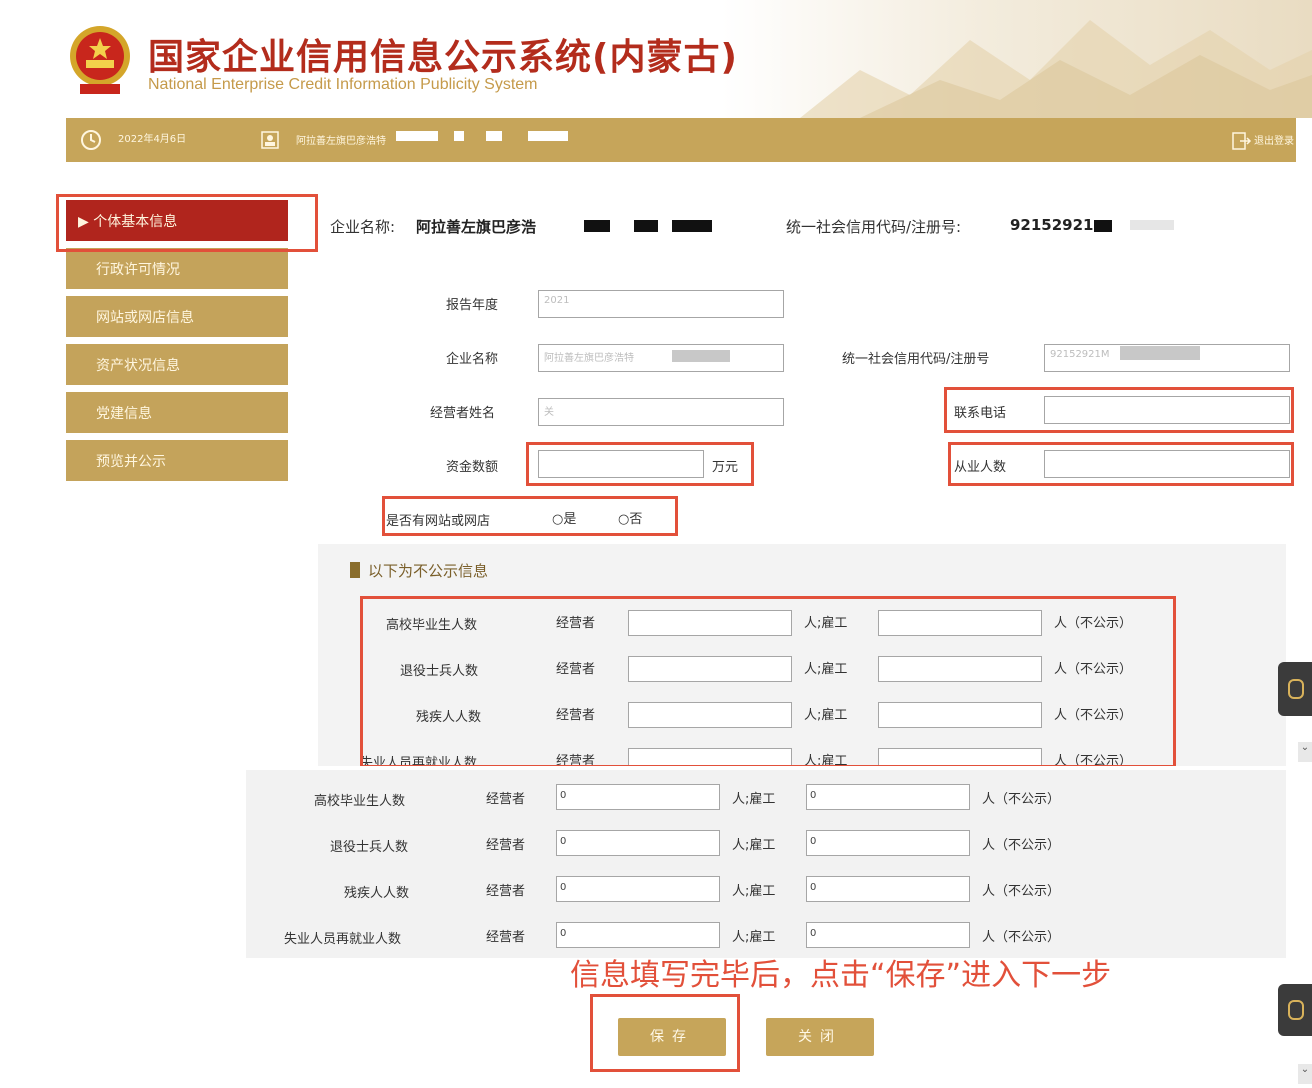  Describe the element at coordinates (360, 801) in the screenshot. I see `row-label: 高校毕业生人数` at that location.